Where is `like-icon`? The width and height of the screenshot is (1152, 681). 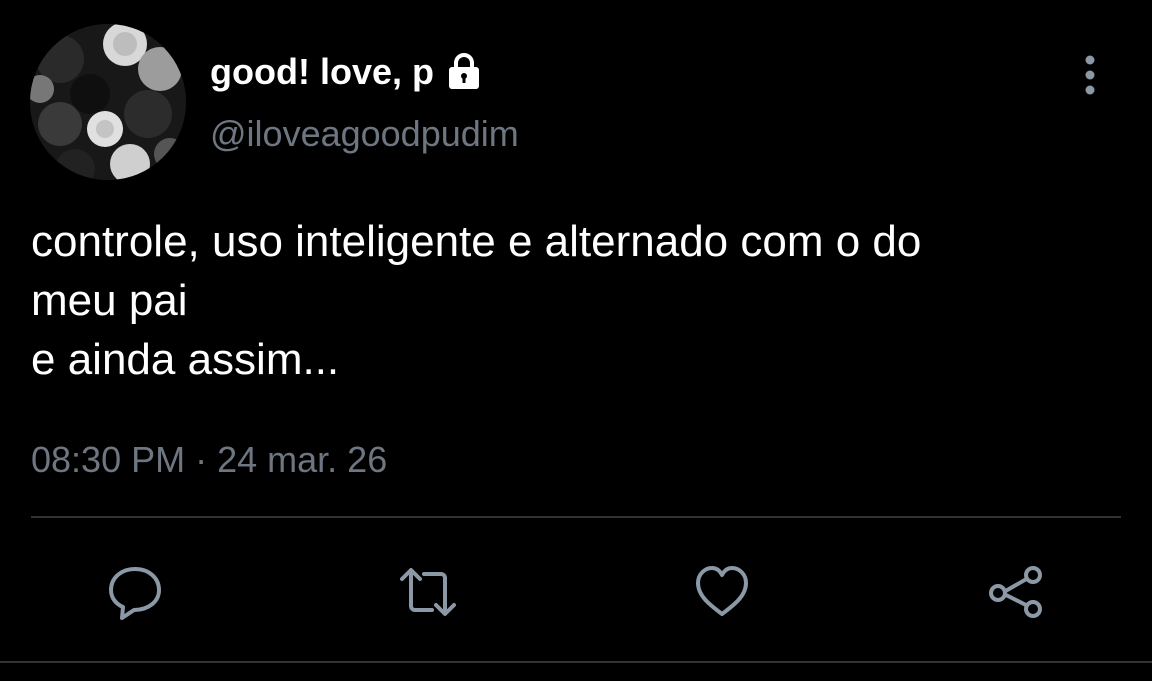
like-icon is located at coordinates (722, 592).